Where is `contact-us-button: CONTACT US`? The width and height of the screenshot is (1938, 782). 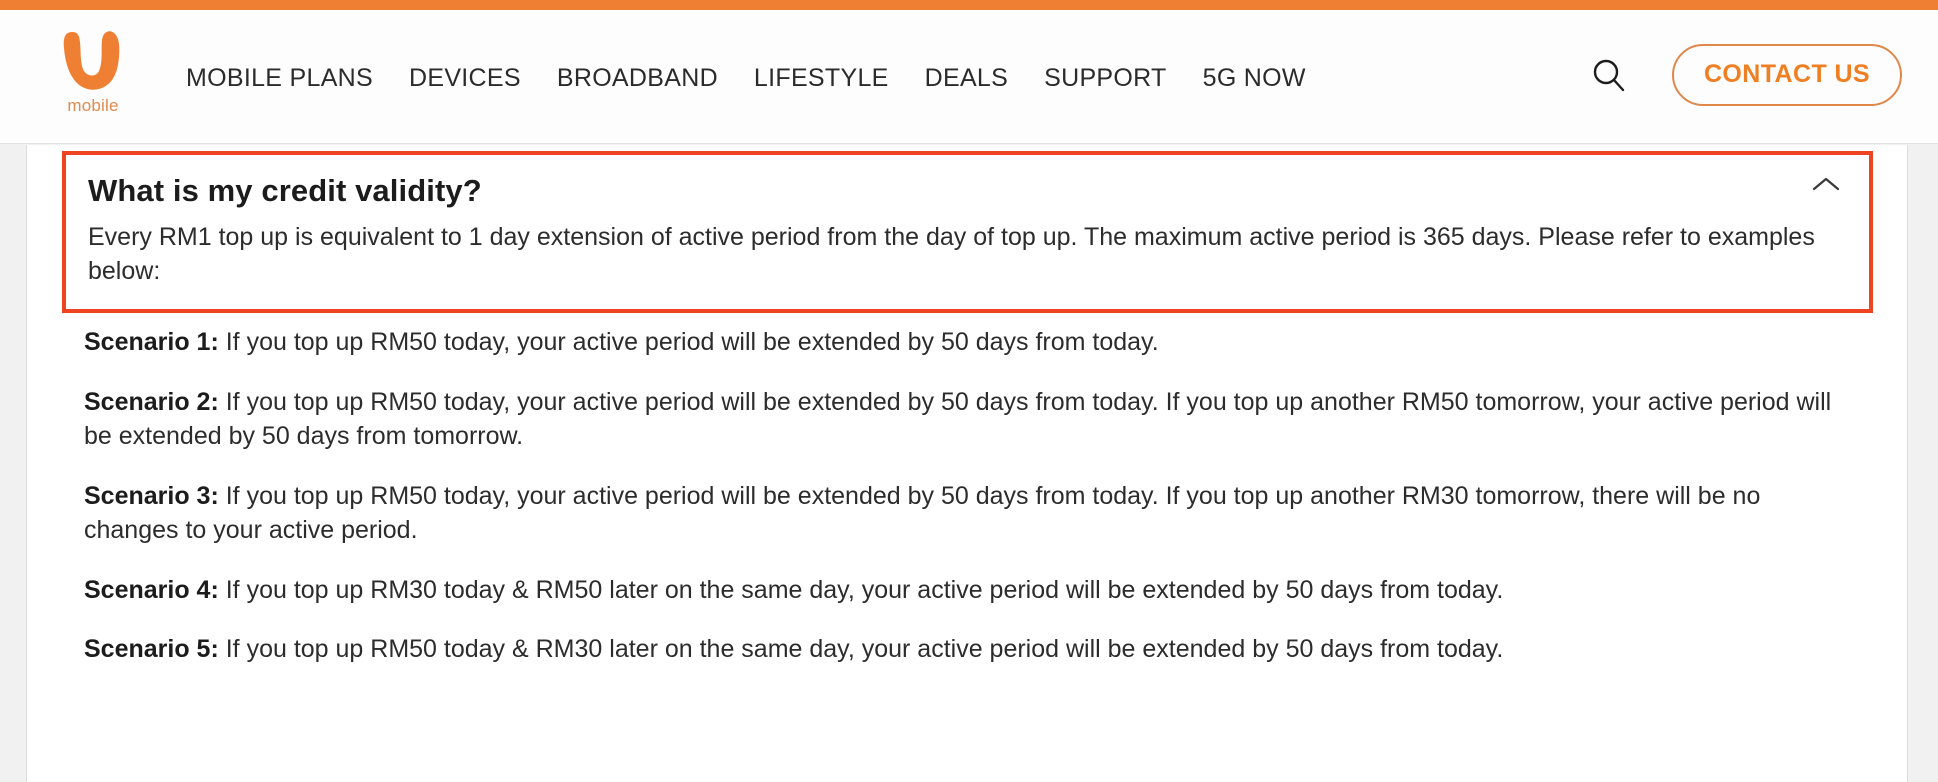
contact-us-button: CONTACT US is located at coordinates (1786, 75).